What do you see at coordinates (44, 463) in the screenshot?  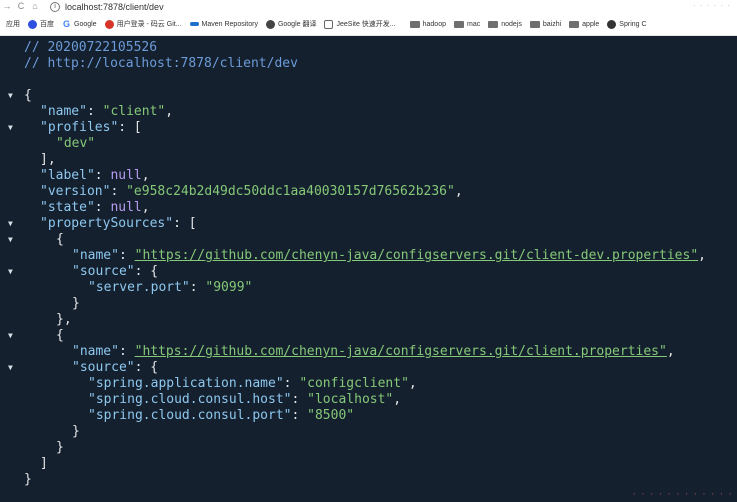 I see `array-close: ]` at bounding box center [44, 463].